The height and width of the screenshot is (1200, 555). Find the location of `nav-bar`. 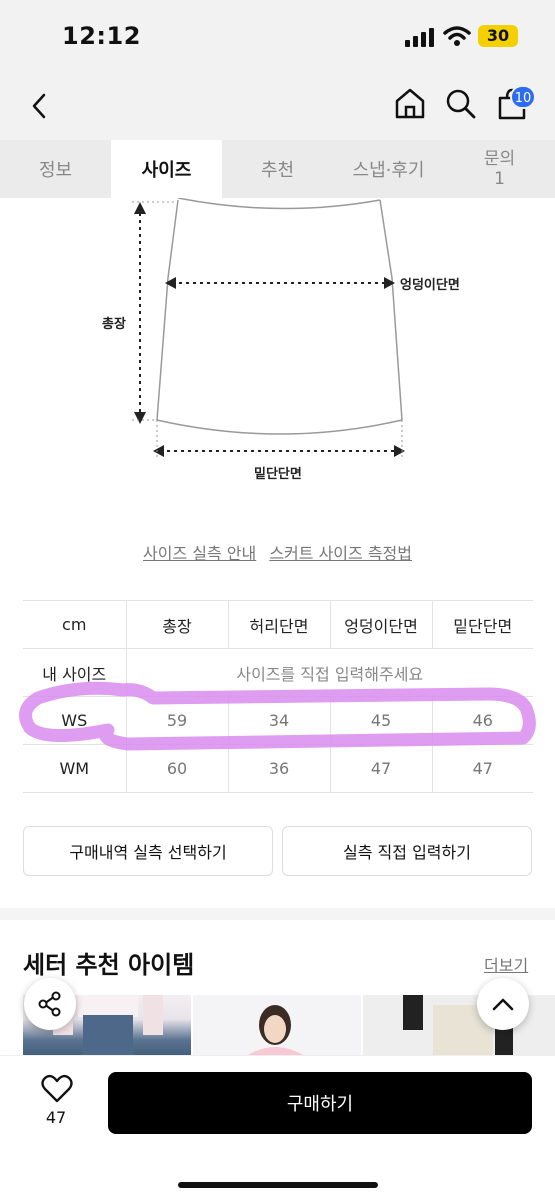

nav-bar is located at coordinates (277, 105).